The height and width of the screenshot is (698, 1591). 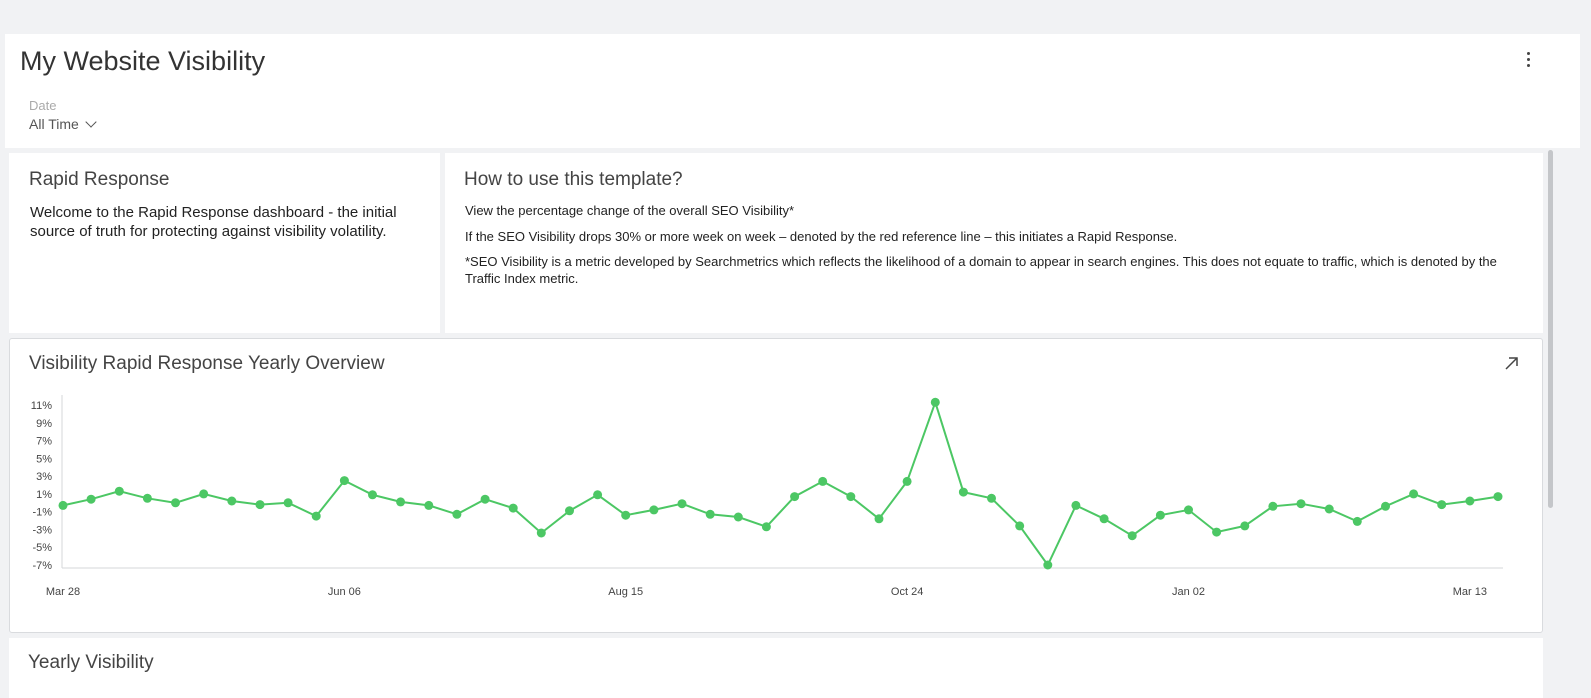 What do you see at coordinates (42, 513) in the screenshot?
I see `y-tick-label: -1%` at bounding box center [42, 513].